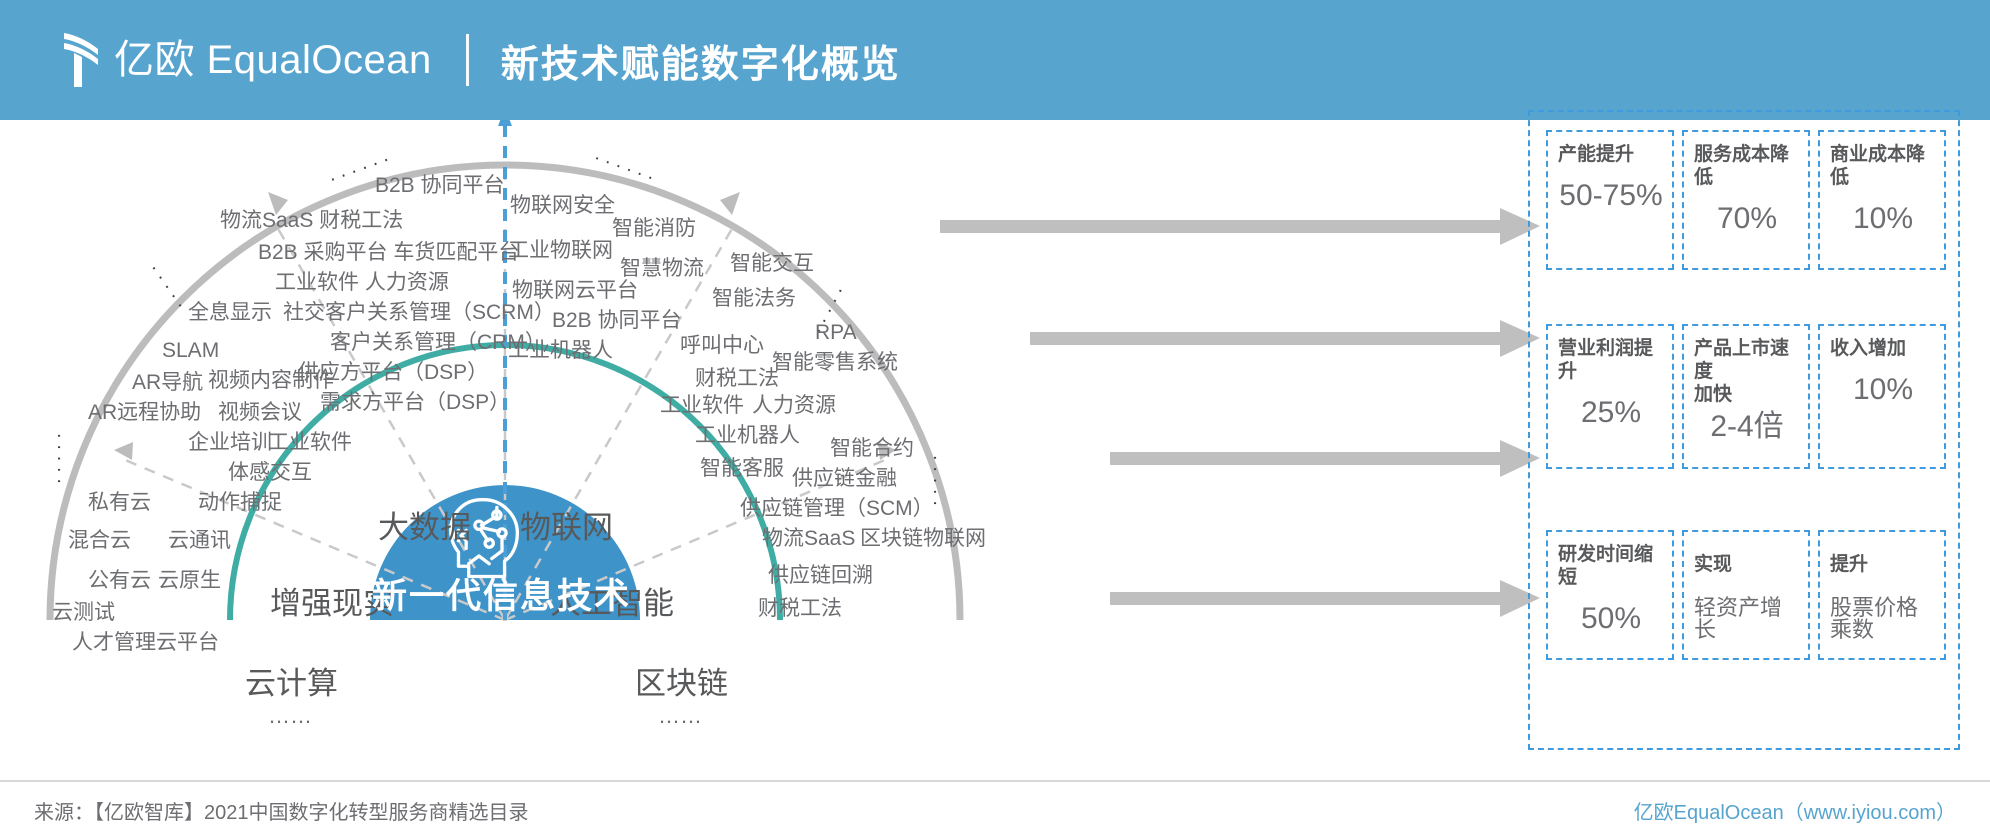 This screenshot has height=832, width=1990. I want to click on tech-label: 体感交互, so click(270, 472).